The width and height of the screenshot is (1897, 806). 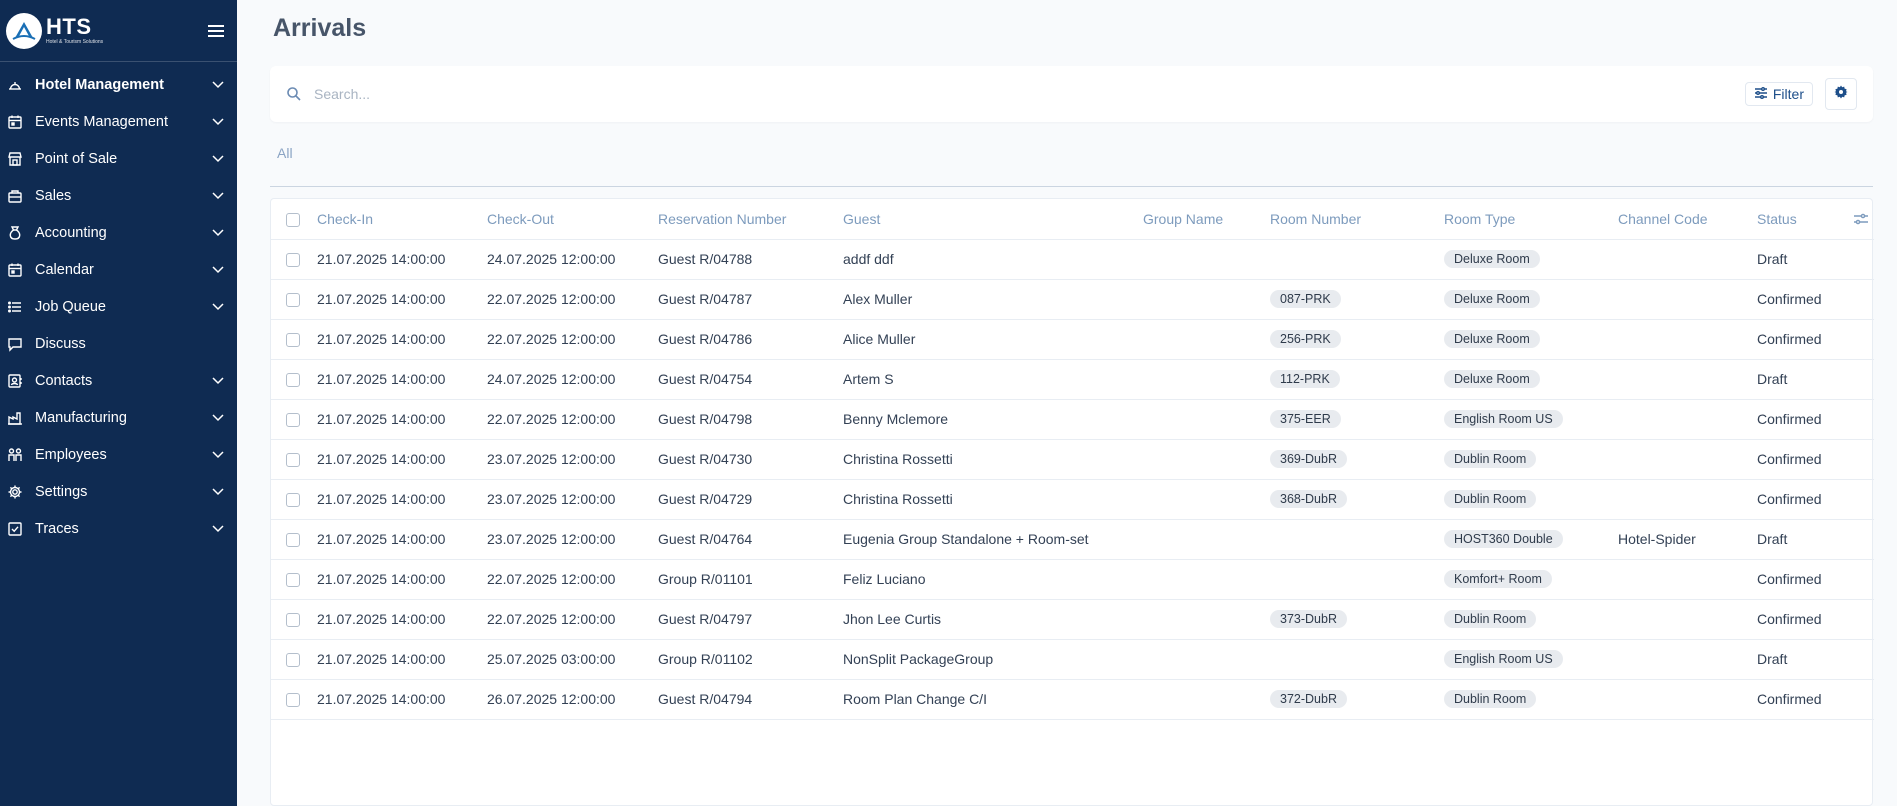 What do you see at coordinates (705, 539) in the screenshot?
I see `reservation-number-cell: Guest R/04764` at bounding box center [705, 539].